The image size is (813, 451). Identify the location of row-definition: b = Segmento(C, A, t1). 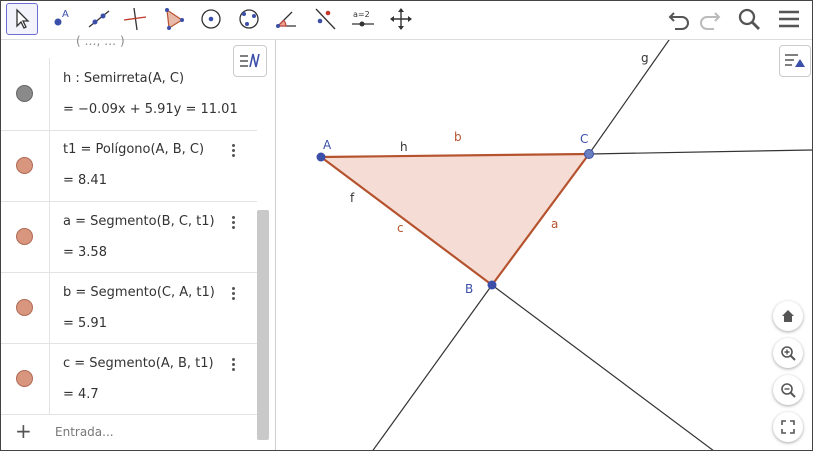
(139, 292).